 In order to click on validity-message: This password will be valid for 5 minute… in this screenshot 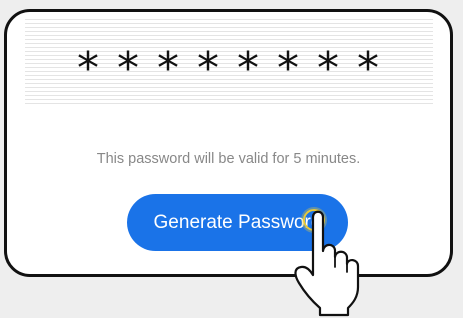, I will do `click(228, 159)`.